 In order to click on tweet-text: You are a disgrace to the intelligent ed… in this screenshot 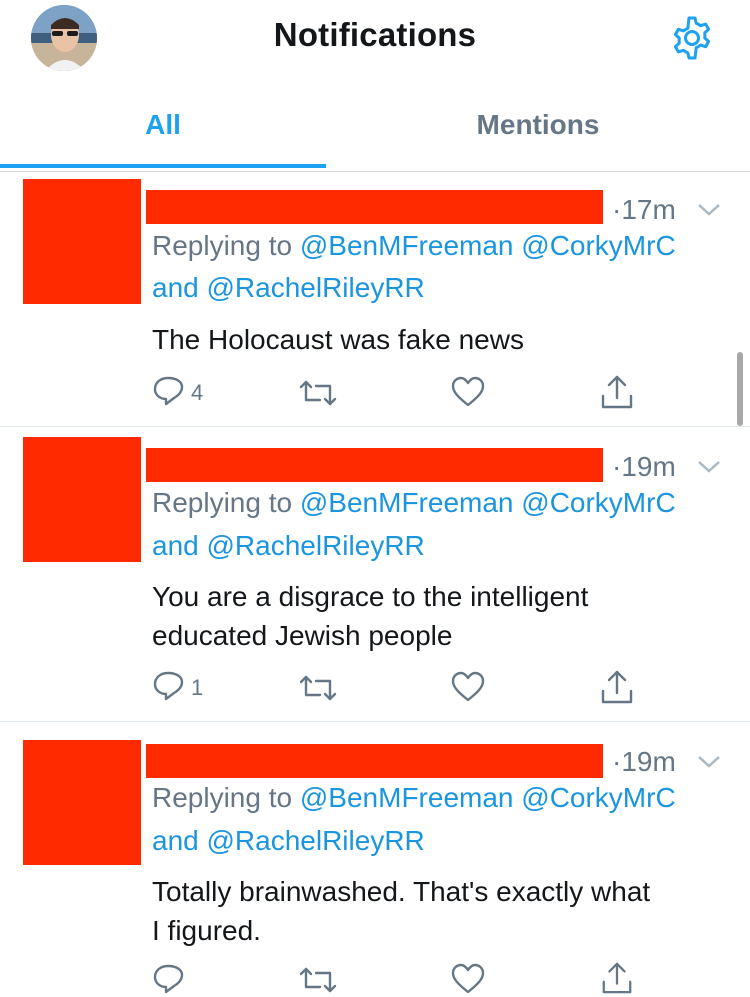, I will do `click(437, 616)`.